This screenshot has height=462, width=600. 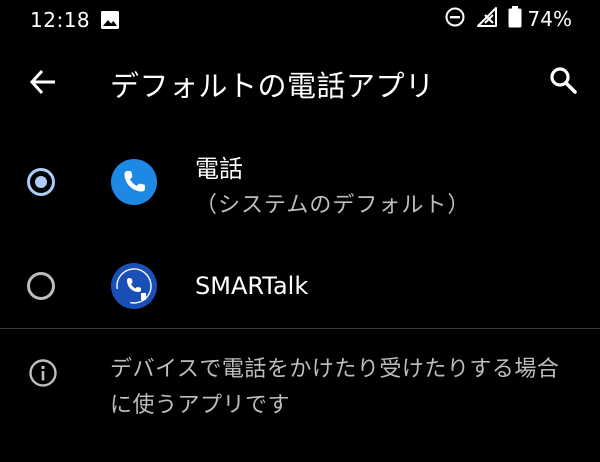 What do you see at coordinates (41, 182) in the screenshot?
I see `radio-selected` at bounding box center [41, 182].